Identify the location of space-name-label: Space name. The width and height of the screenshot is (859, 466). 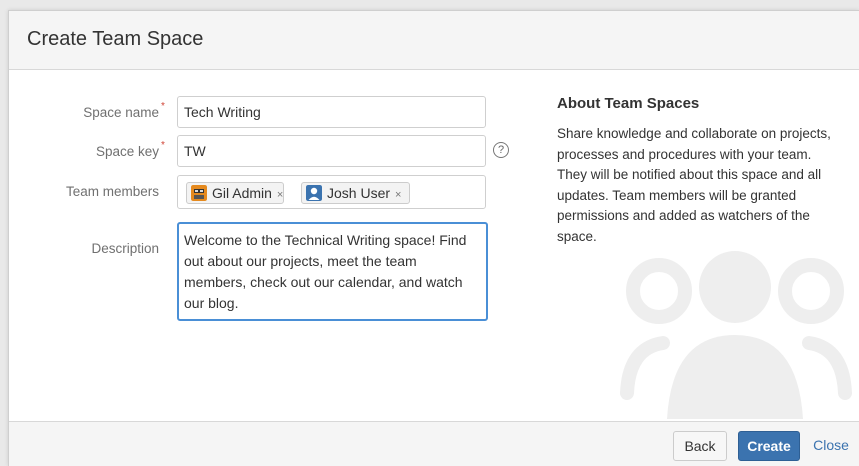
(121, 112).